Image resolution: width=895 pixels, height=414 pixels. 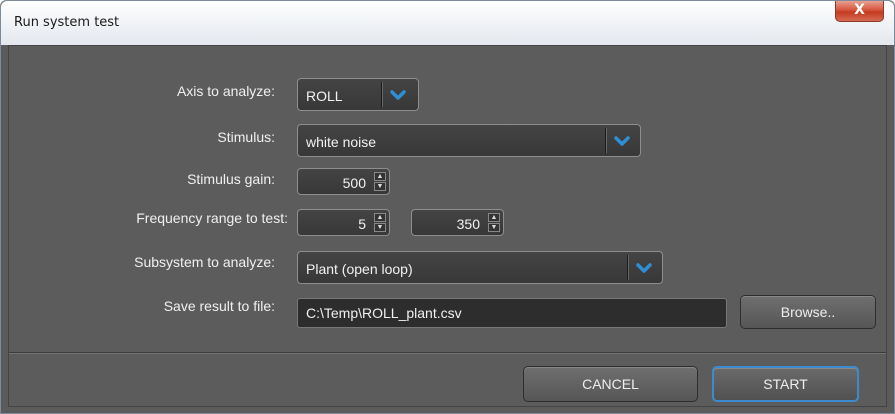 I want to click on start-button: START, so click(x=785, y=384).